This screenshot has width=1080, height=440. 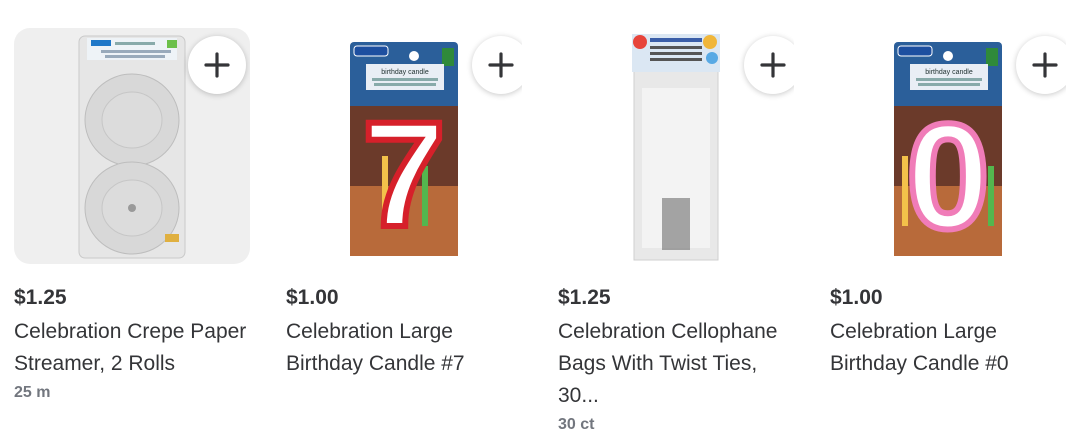 What do you see at coordinates (576, 424) in the screenshot?
I see `product-size: 30 ct` at bounding box center [576, 424].